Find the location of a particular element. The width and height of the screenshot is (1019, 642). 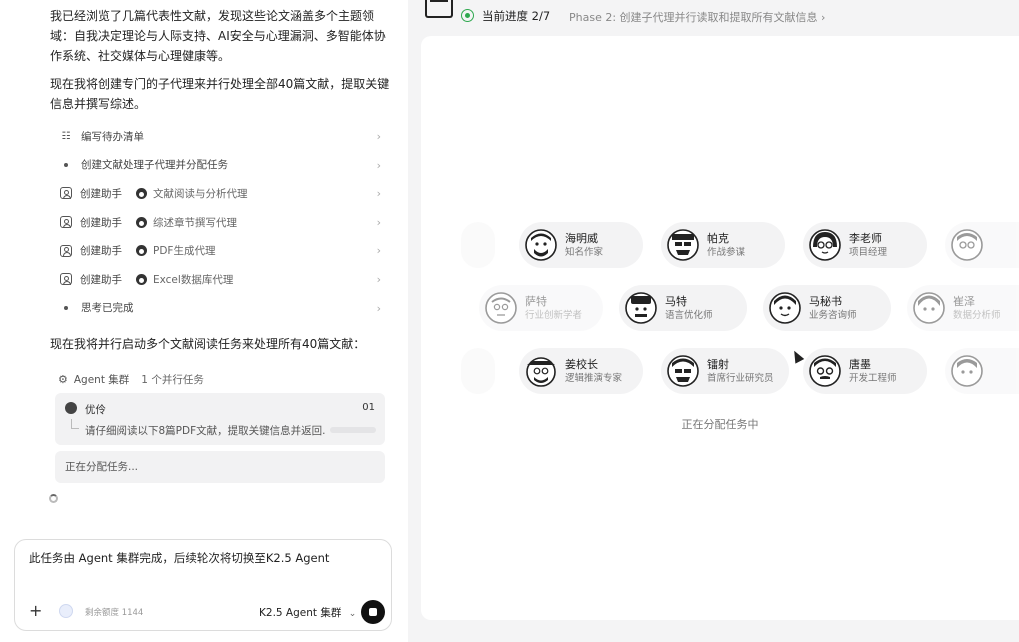

agent-card: 海明威 知名作家 is located at coordinates (581, 245).